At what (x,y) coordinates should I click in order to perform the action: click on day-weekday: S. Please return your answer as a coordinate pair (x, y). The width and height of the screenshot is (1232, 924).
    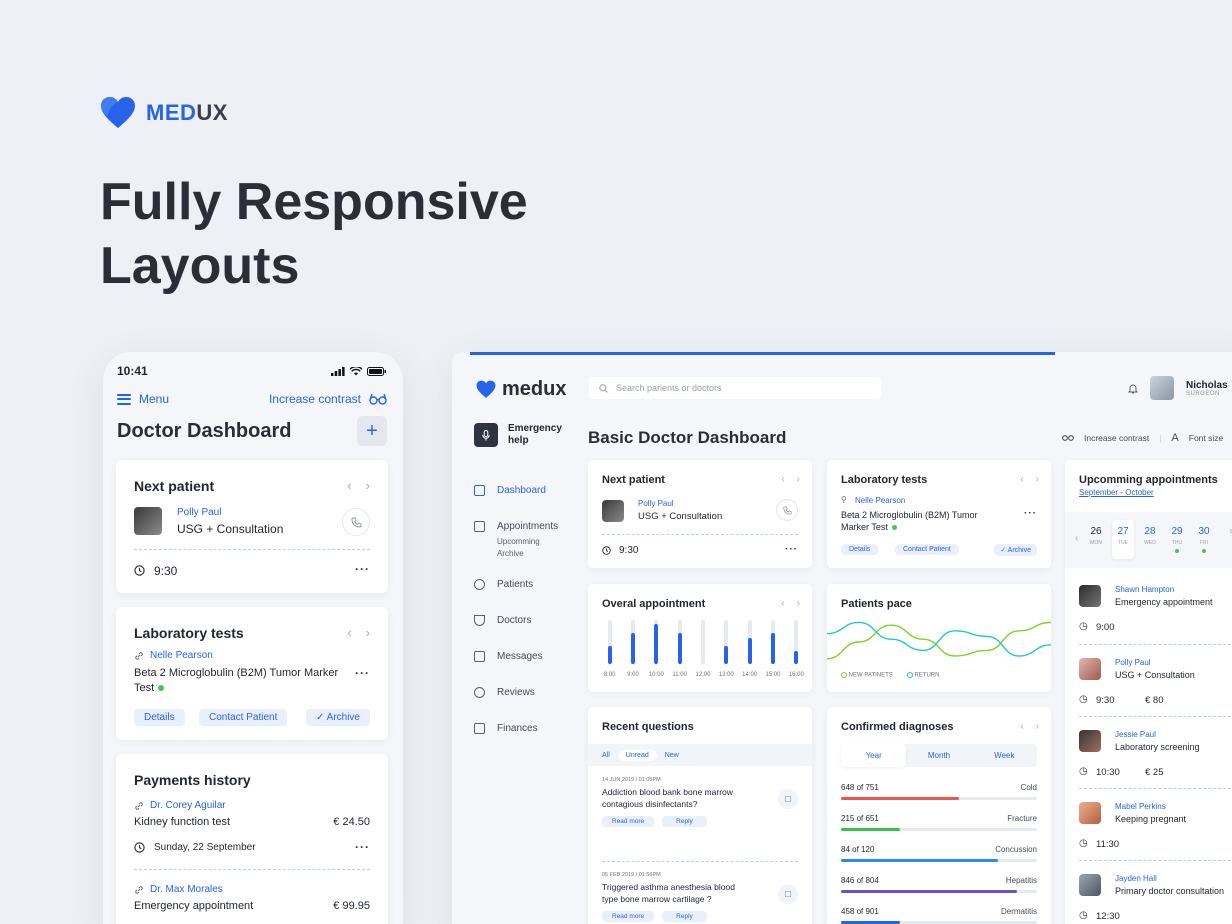
    Looking at the image, I should click on (1230, 532).